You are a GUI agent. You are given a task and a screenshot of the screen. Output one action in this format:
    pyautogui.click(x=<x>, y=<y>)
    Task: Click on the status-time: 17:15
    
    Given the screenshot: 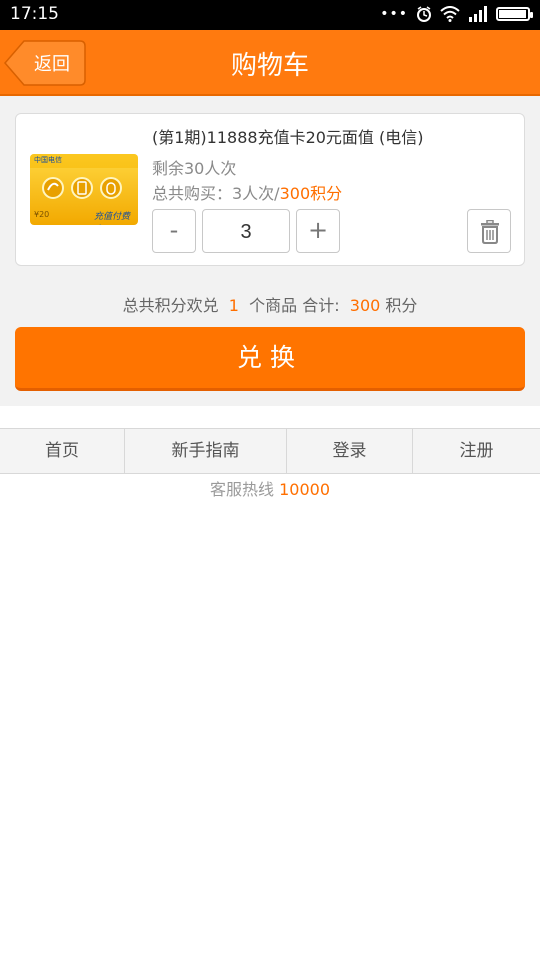 What is the action you would take?
    pyautogui.click(x=34, y=14)
    